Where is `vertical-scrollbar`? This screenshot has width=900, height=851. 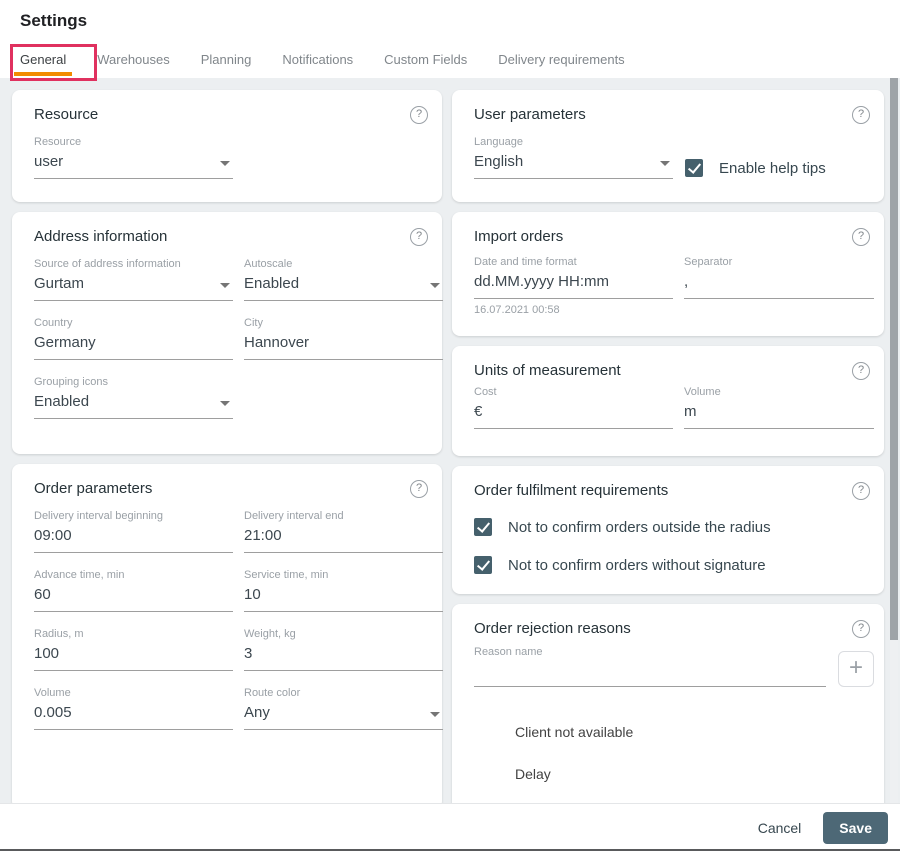
vertical-scrollbar is located at coordinates (894, 440).